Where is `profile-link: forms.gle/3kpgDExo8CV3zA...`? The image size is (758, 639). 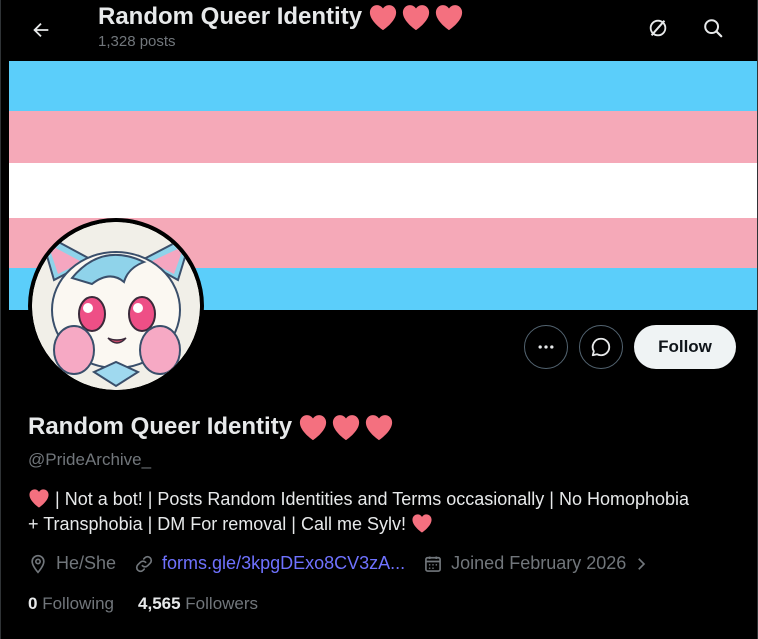 profile-link: forms.gle/3kpgDExo8CV3zA... is located at coordinates (283, 563).